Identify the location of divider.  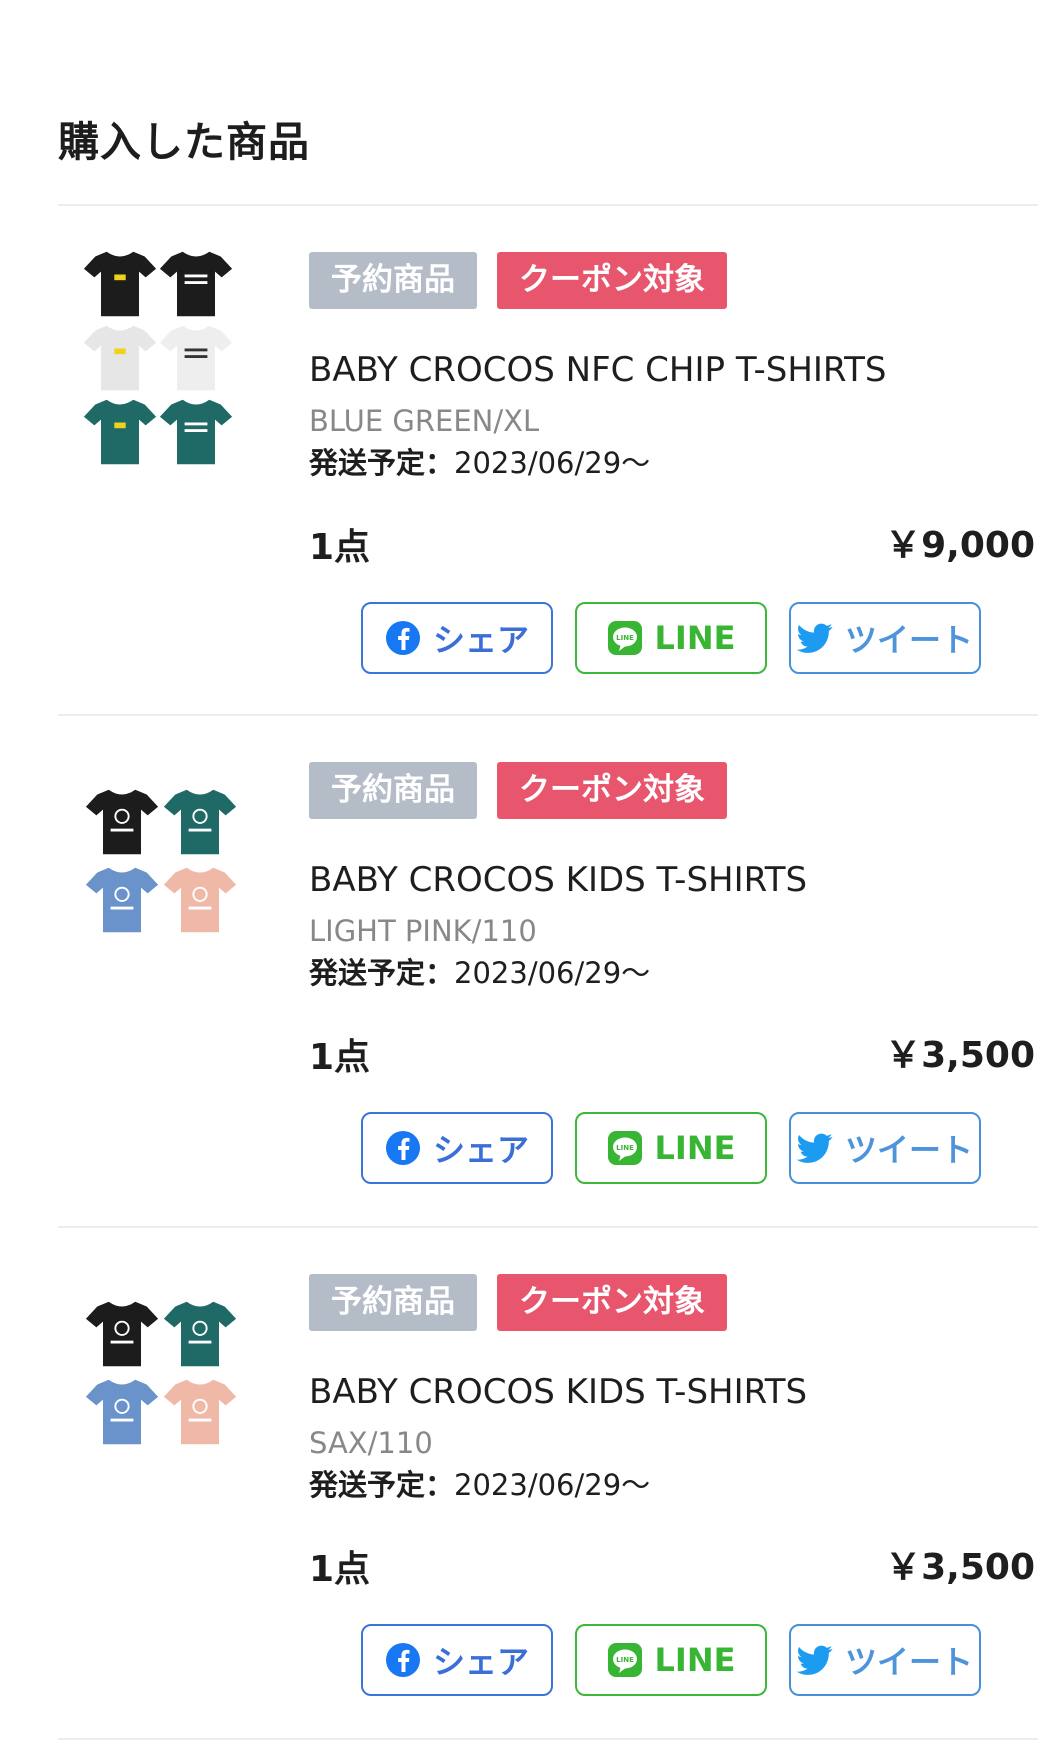
(548, 1739).